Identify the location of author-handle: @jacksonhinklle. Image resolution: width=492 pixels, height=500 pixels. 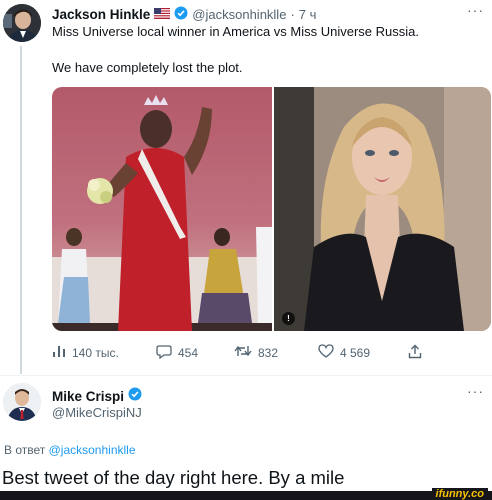
(239, 14).